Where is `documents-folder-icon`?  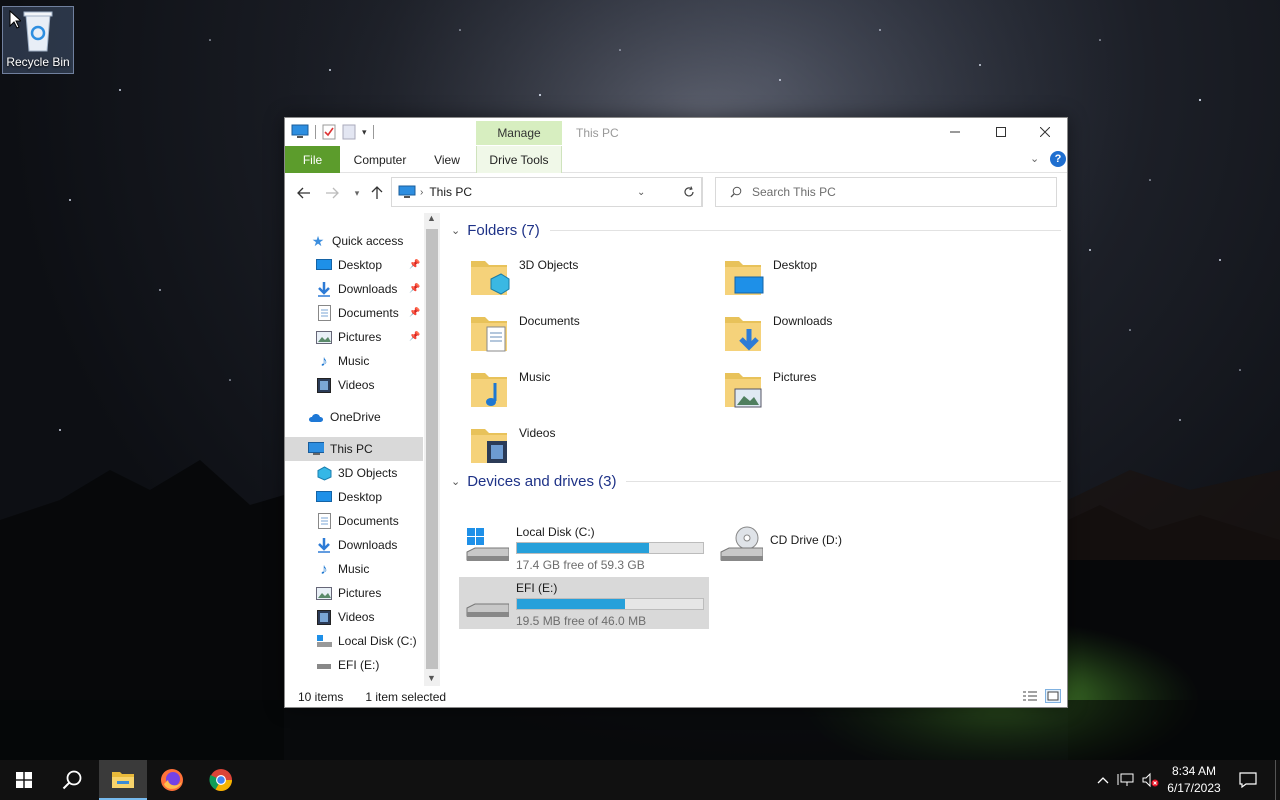 documents-folder-icon is located at coordinates (489, 334).